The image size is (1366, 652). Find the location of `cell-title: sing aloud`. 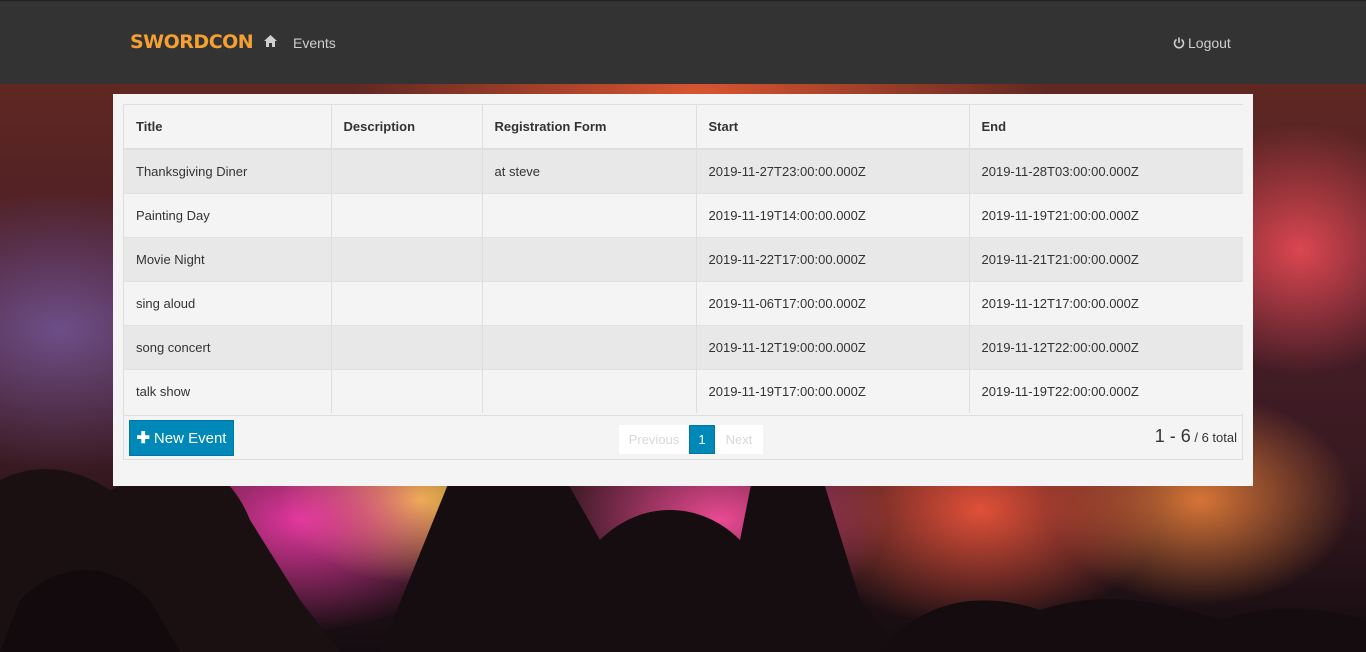

cell-title: sing aloud is located at coordinates (228, 302).